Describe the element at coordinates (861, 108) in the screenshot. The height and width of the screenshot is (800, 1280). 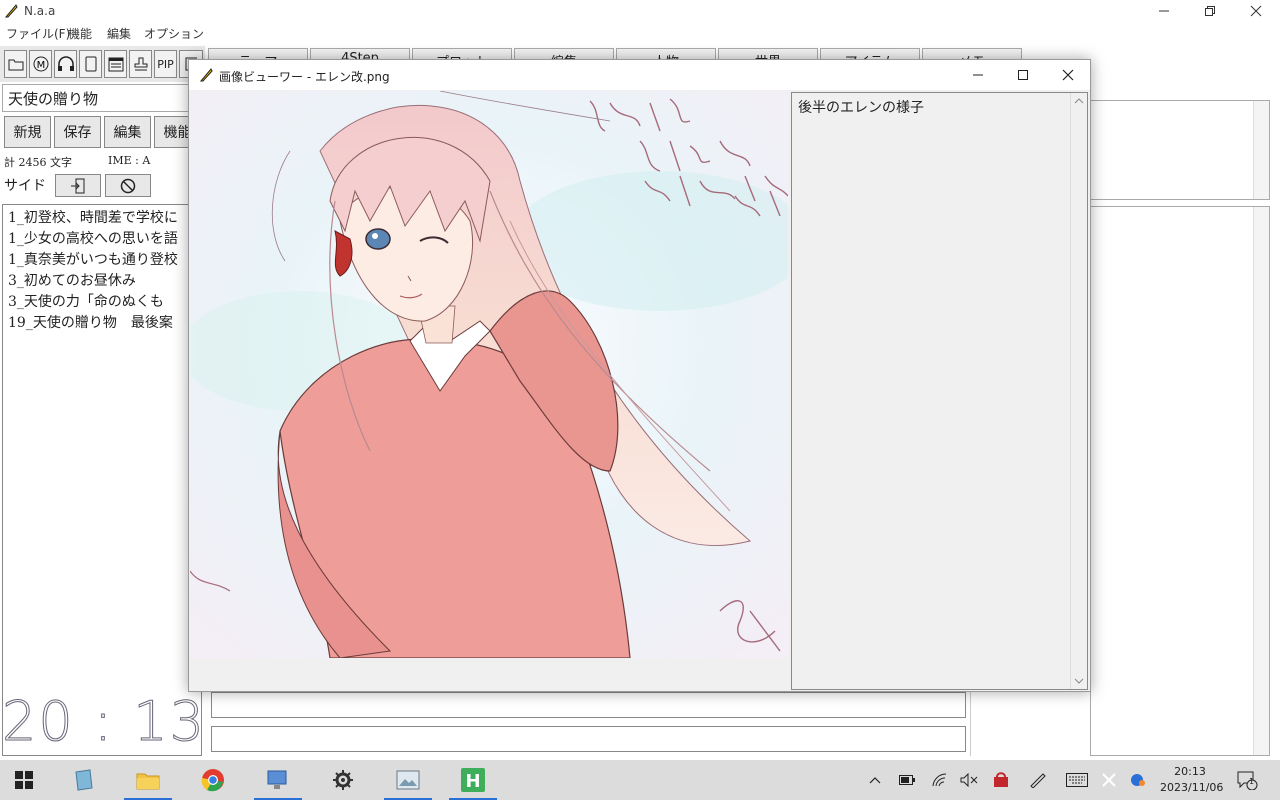
I see `memo-text: 後半のエレンの様子` at that location.